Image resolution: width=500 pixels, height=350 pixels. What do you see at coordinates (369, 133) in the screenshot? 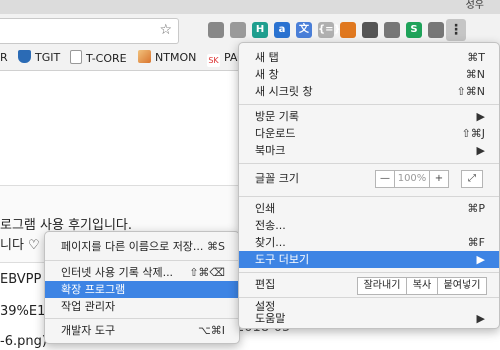
I see `downloads-item: 다운로드 ⇧⌘J` at bounding box center [369, 133].